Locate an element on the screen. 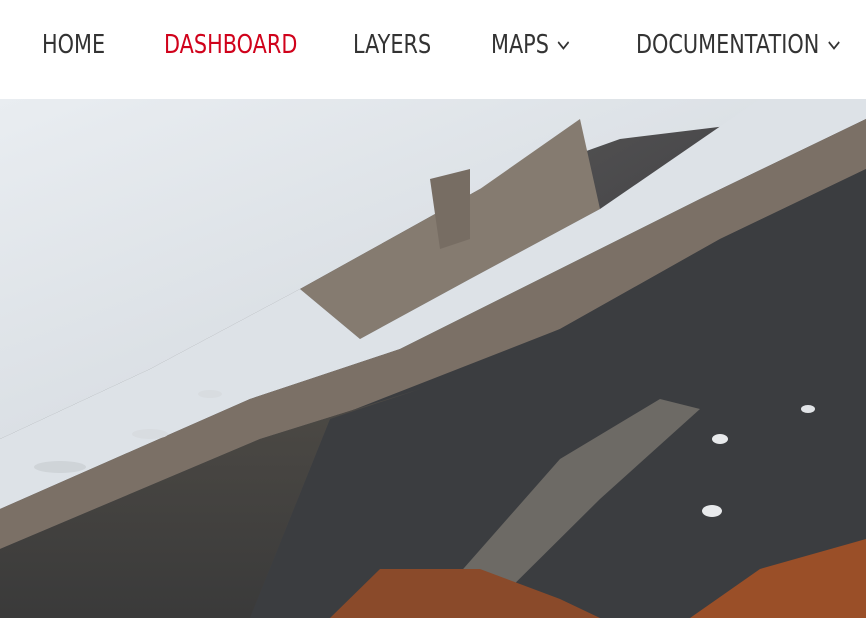 The image size is (866, 618). nav-documentation: DOCUMENTATION is located at coordinates (738, 45).